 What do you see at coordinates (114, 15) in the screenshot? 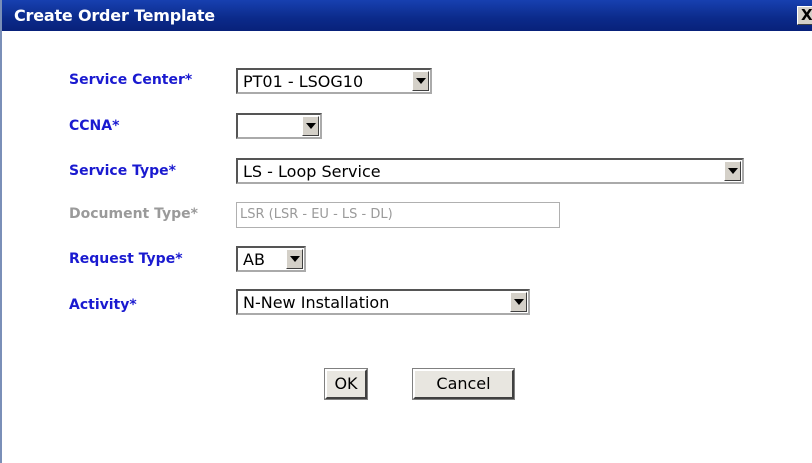
I see `dialog-title: Create Order Template` at bounding box center [114, 15].